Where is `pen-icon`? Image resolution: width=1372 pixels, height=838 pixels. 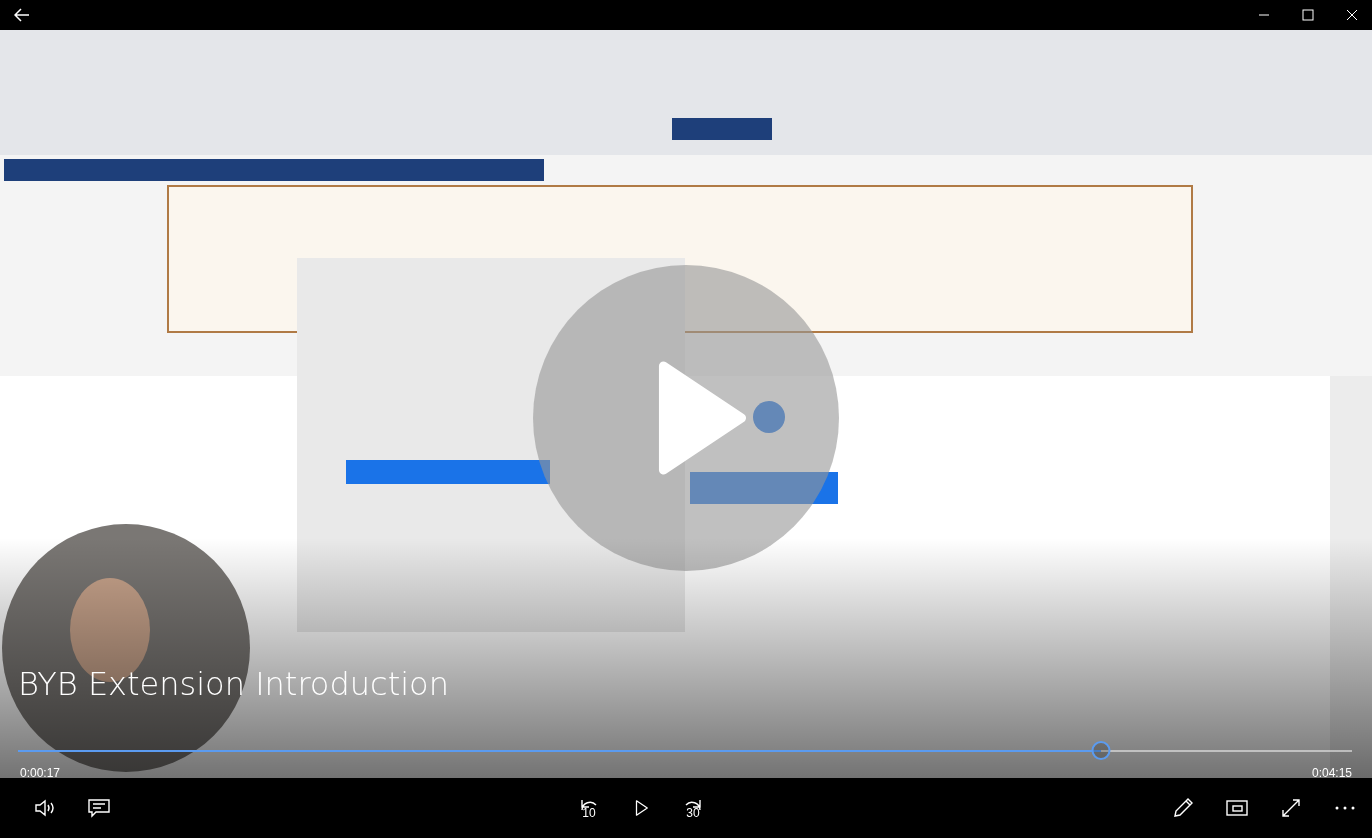 pen-icon is located at coordinates (1183, 808).